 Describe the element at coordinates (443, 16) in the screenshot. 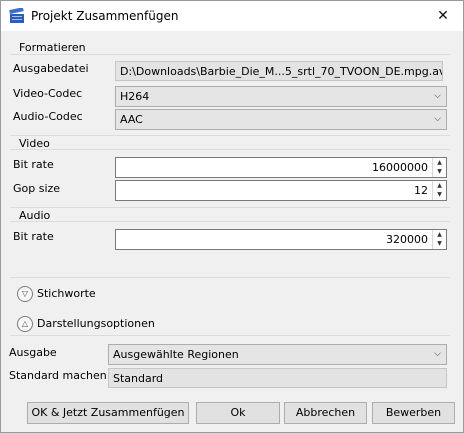

I see `close-icon: ✕` at that location.